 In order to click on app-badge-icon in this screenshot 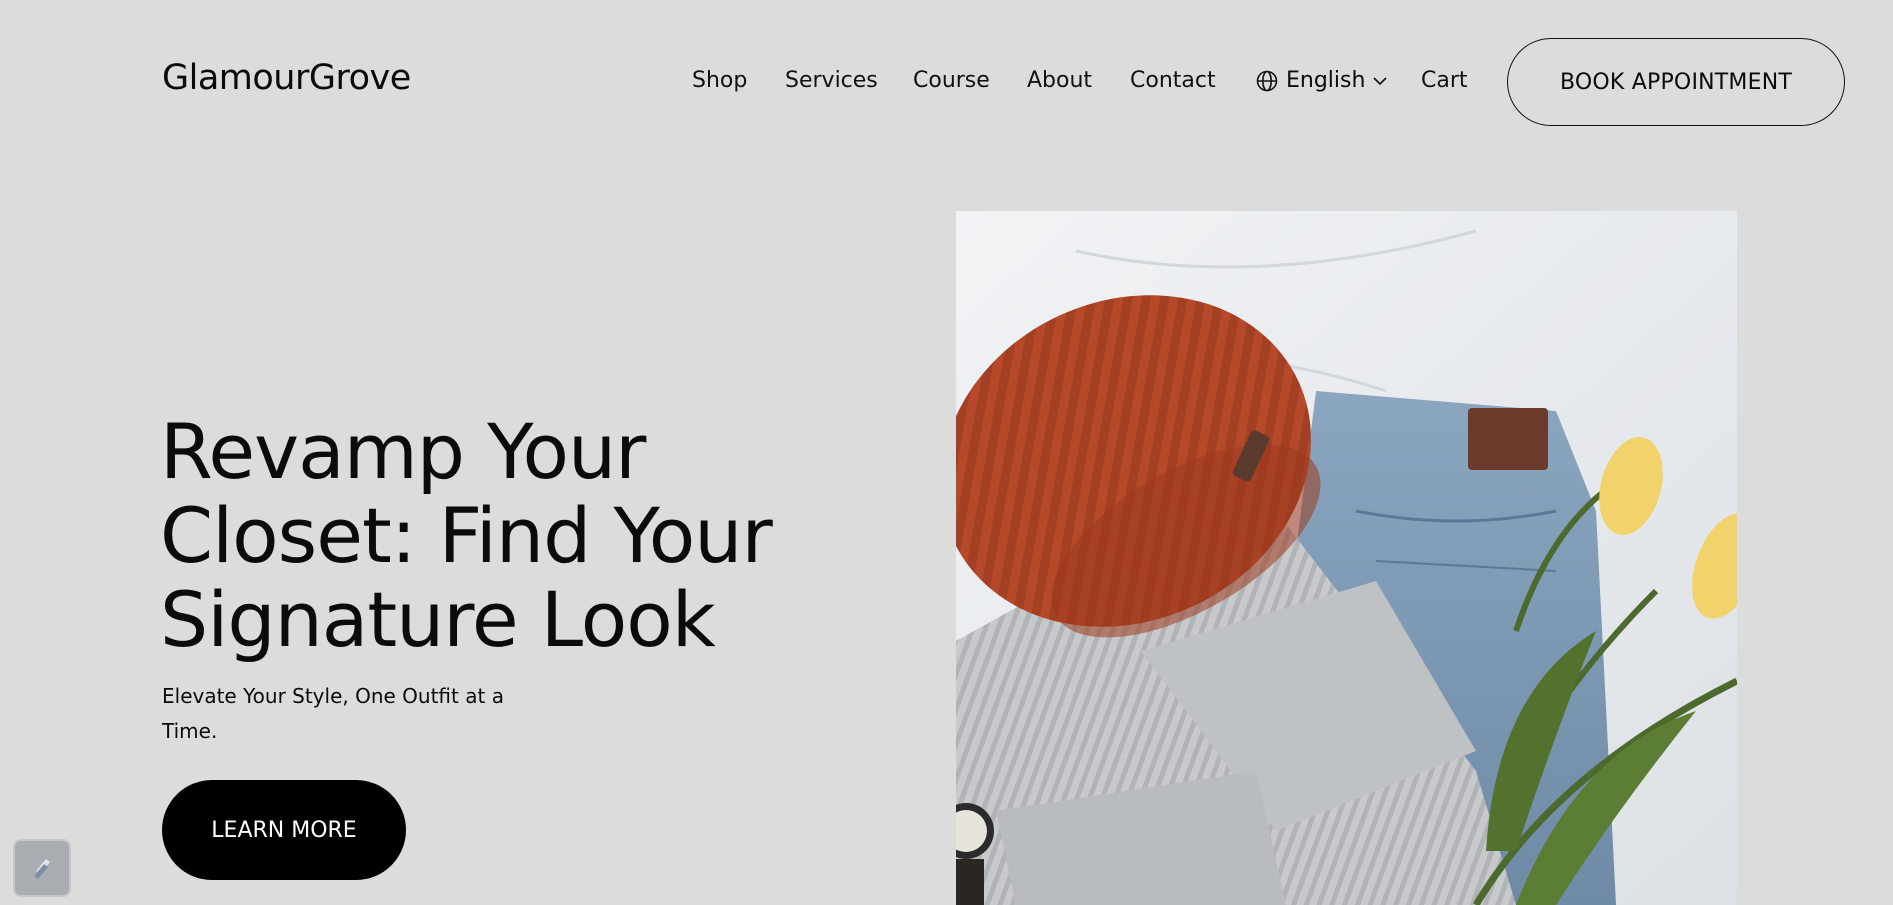, I will do `click(42, 868)`.